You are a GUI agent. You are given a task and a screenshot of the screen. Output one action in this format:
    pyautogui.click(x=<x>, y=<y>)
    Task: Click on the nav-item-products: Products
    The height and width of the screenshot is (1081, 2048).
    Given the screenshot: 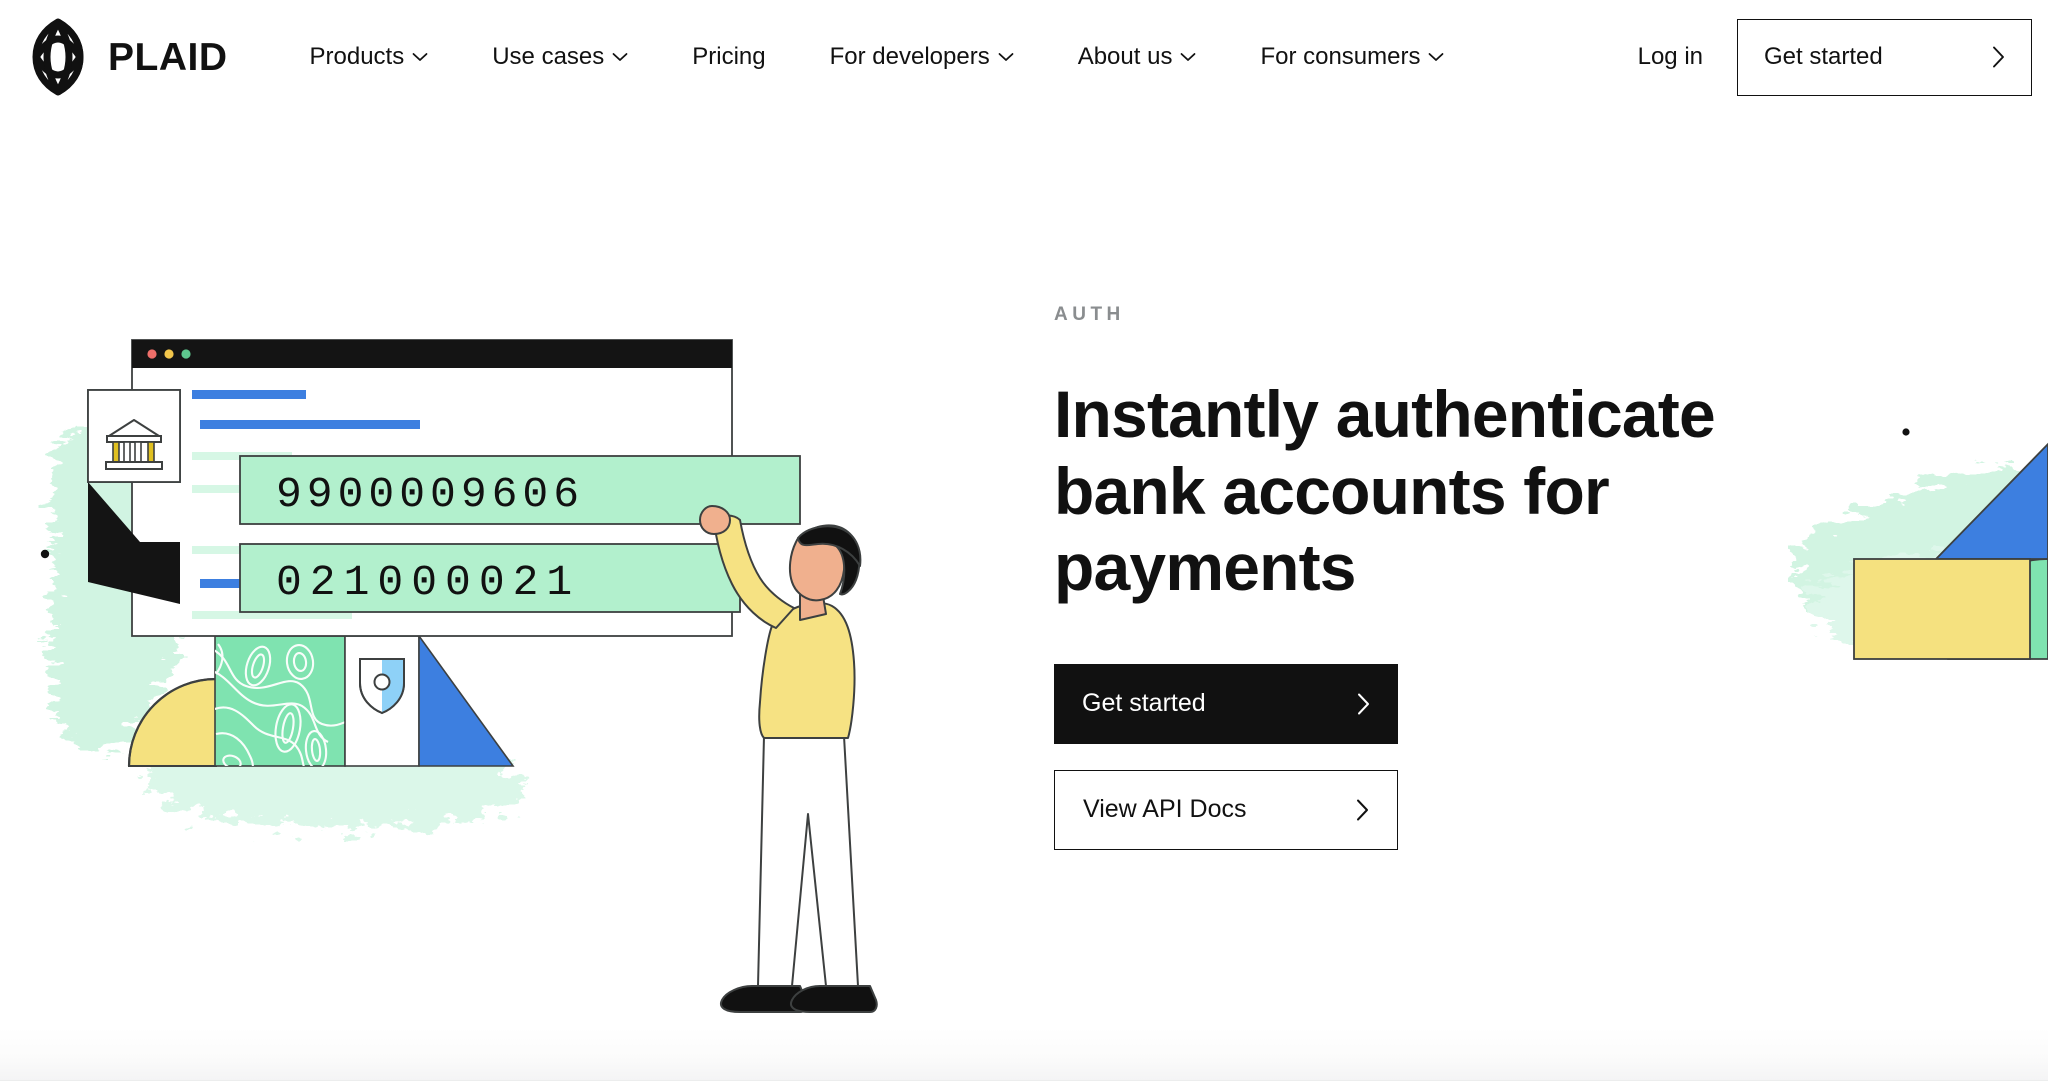 What is the action you would take?
    pyautogui.click(x=369, y=57)
    